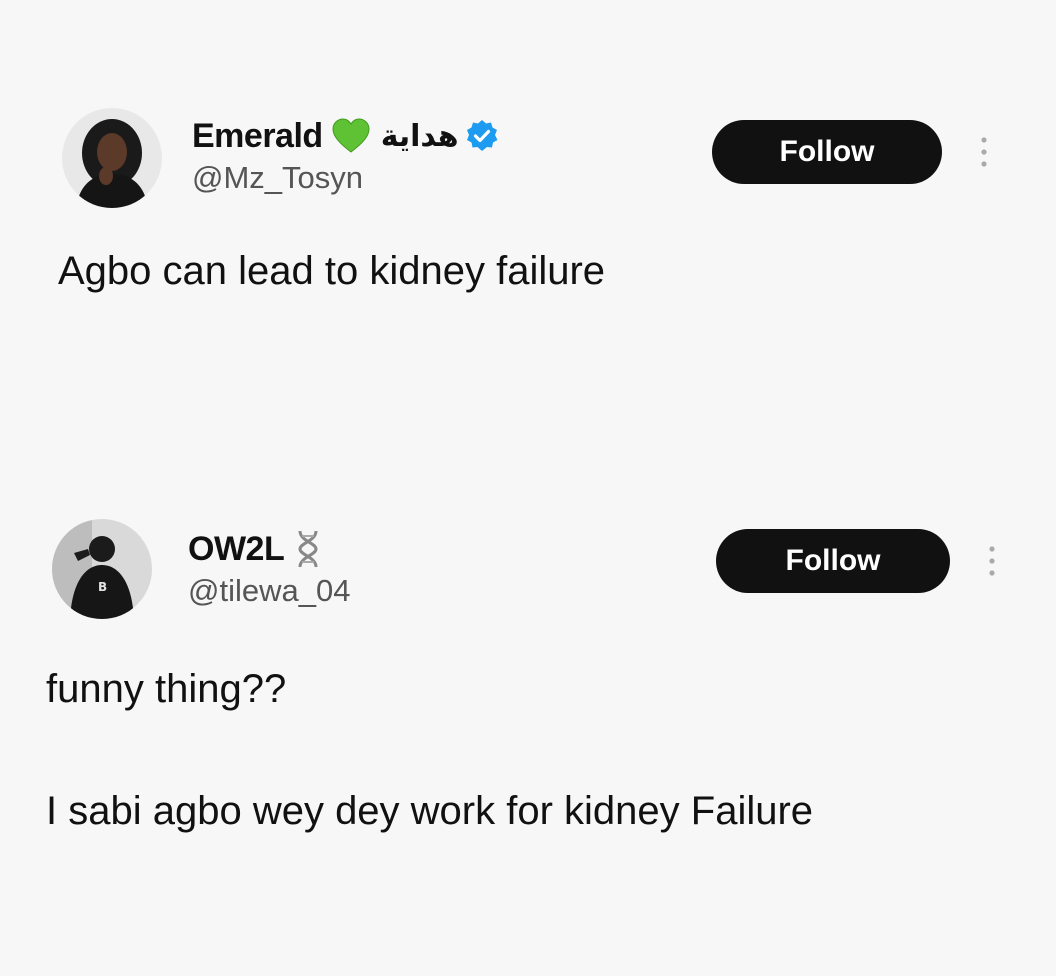 The height and width of the screenshot is (976, 1056). What do you see at coordinates (345, 178) in the screenshot?
I see `handle: @Mz_Tosyn` at bounding box center [345, 178].